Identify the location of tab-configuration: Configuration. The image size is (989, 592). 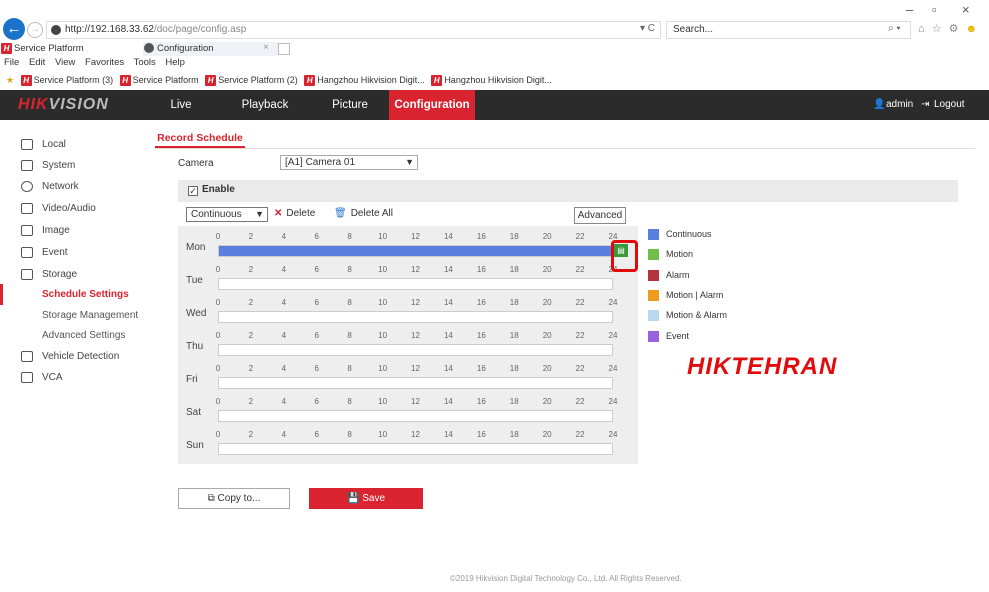
(210, 49).